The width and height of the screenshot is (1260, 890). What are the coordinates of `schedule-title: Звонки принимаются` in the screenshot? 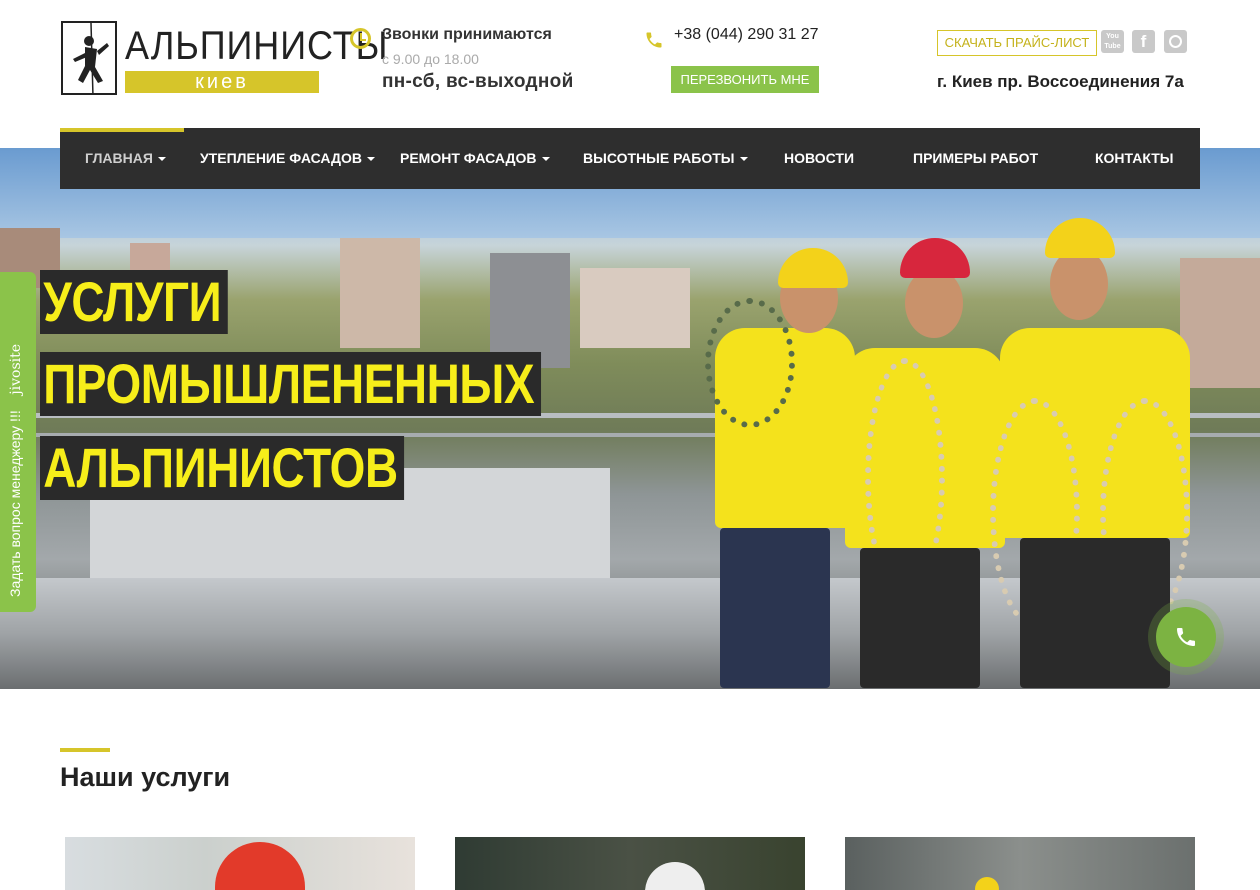 It's located at (467, 34).